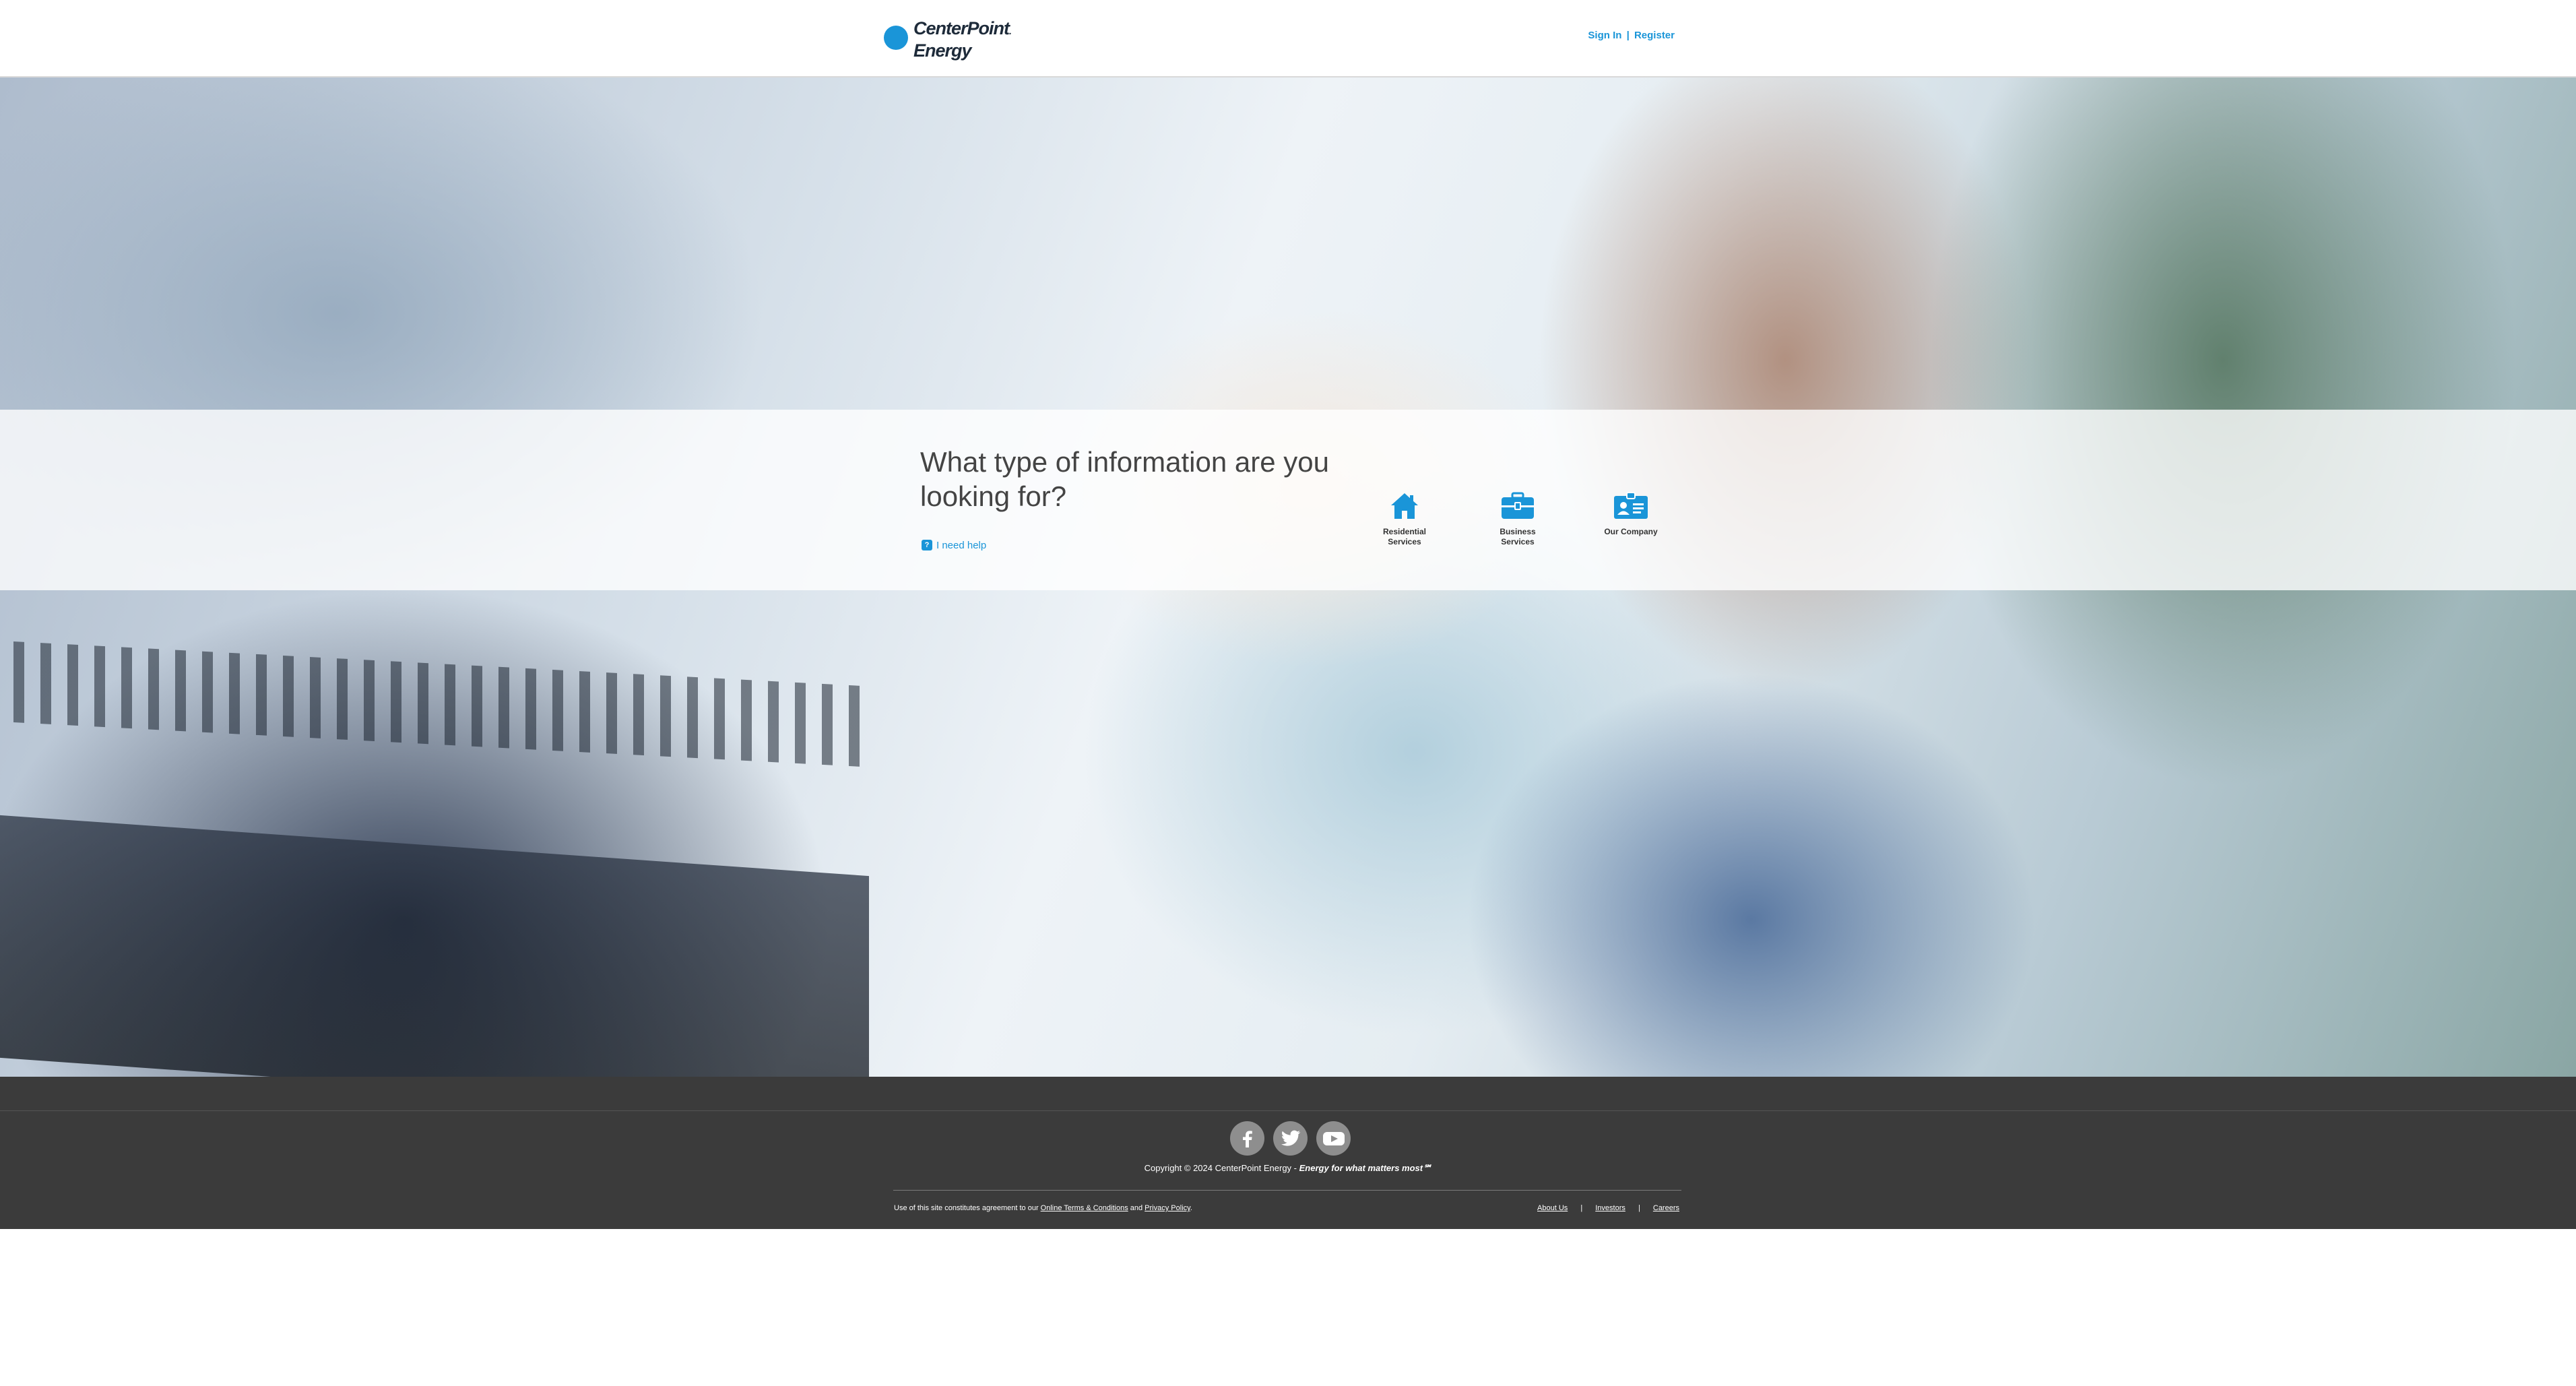 This screenshot has height=1386, width=2576. Describe the element at coordinates (896, 38) in the screenshot. I see `logo-circle-icon` at that location.